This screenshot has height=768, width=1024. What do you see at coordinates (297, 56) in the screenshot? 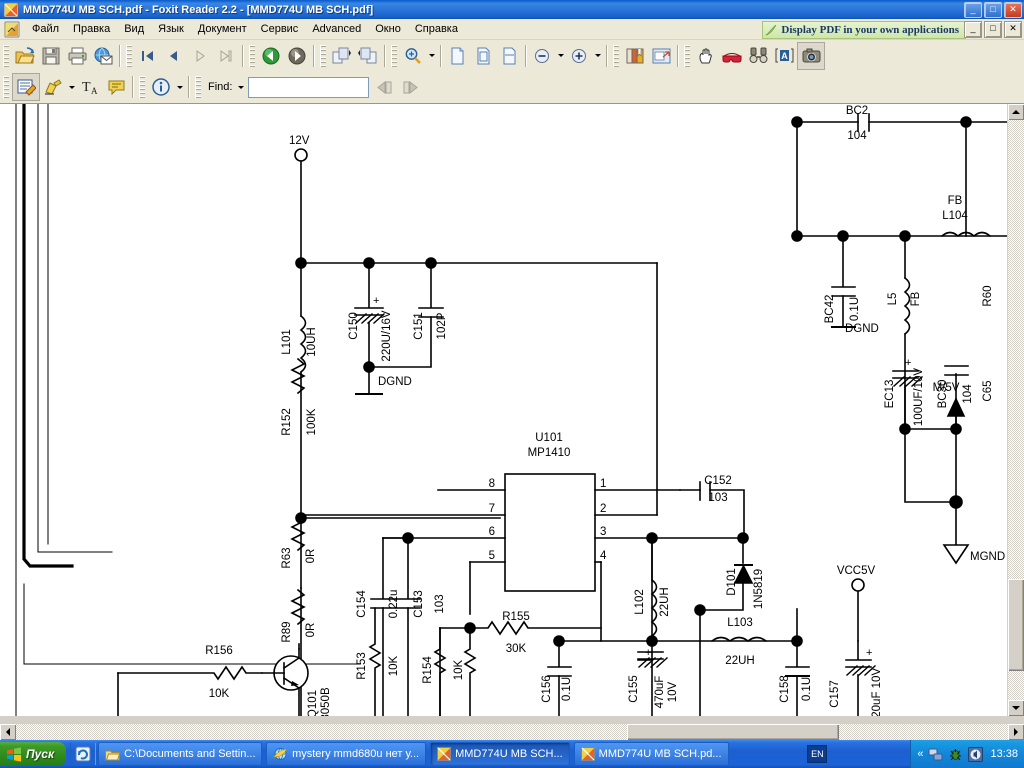
I see `go-forward-button` at bounding box center [297, 56].